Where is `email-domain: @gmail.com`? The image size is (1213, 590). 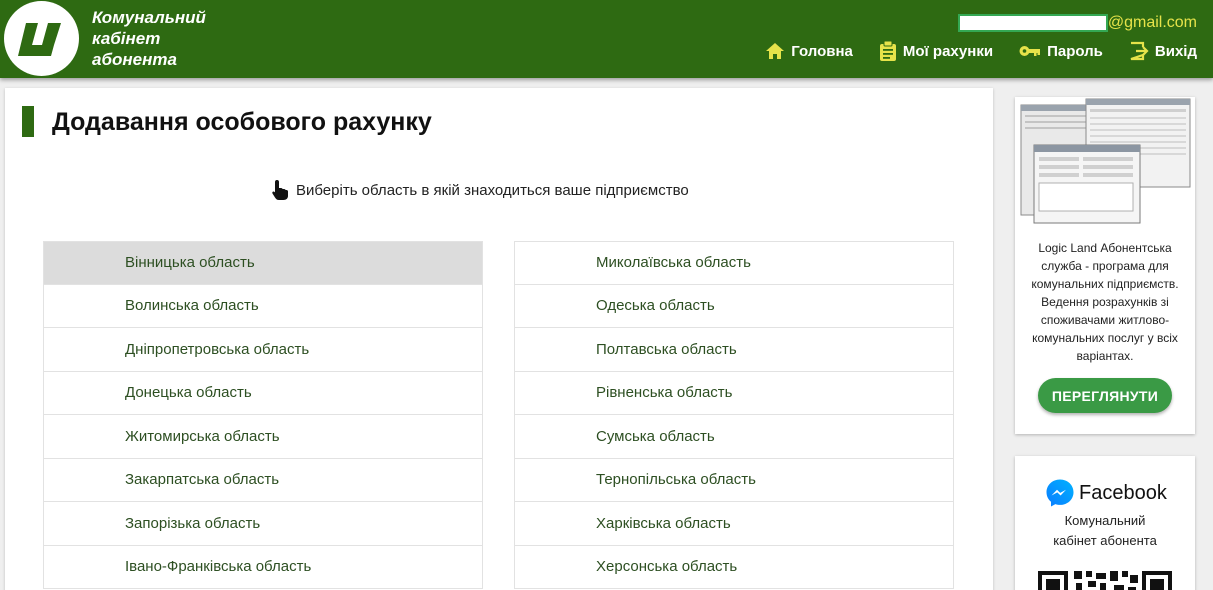 email-domain: @gmail.com is located at coordinates (1152, 22).